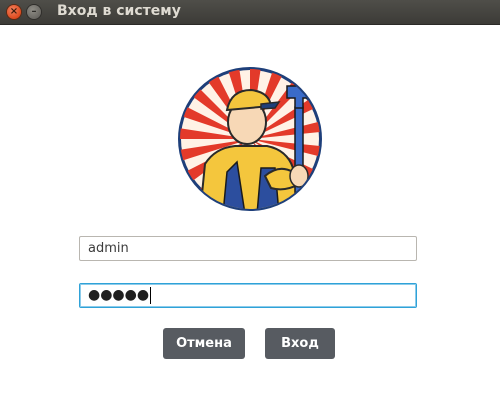 The image size is (500, 403). What do you see at coordinates (119, 11) in the screenshot?
I see `window-title: Вход в систему` at bounding box center [119, 11].